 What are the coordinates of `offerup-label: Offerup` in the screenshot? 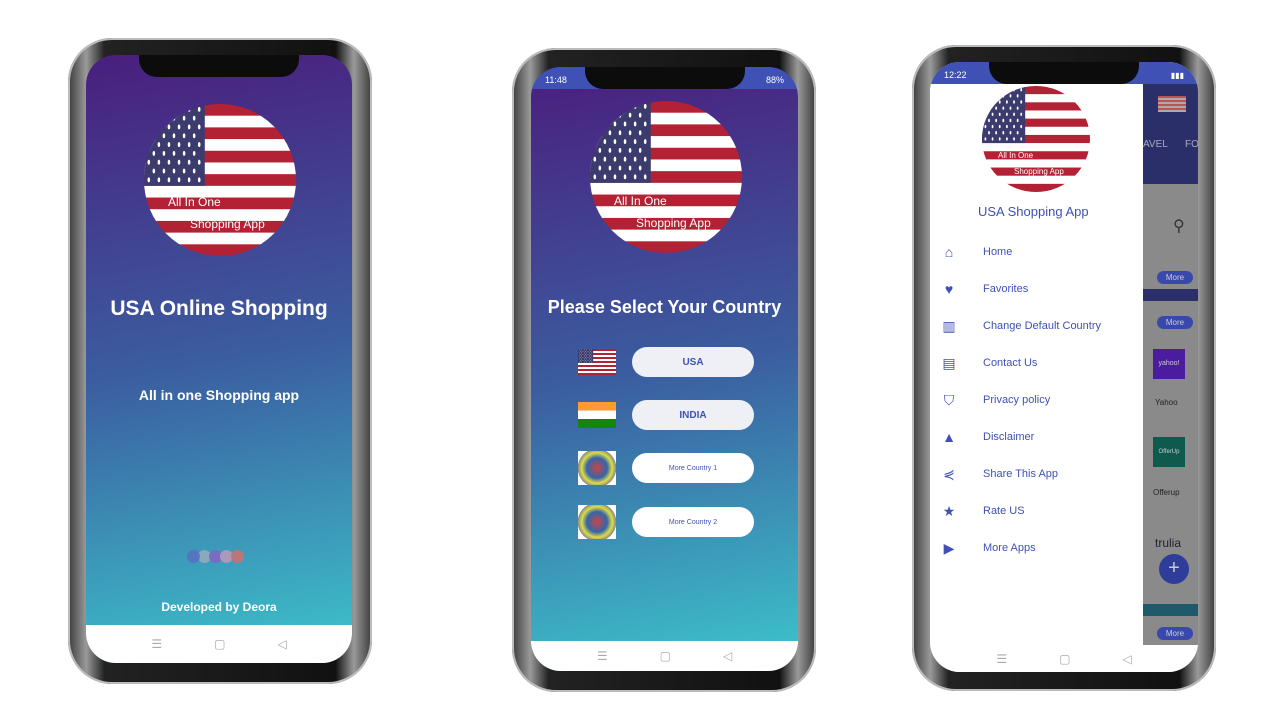 It's located at (1166, 492).